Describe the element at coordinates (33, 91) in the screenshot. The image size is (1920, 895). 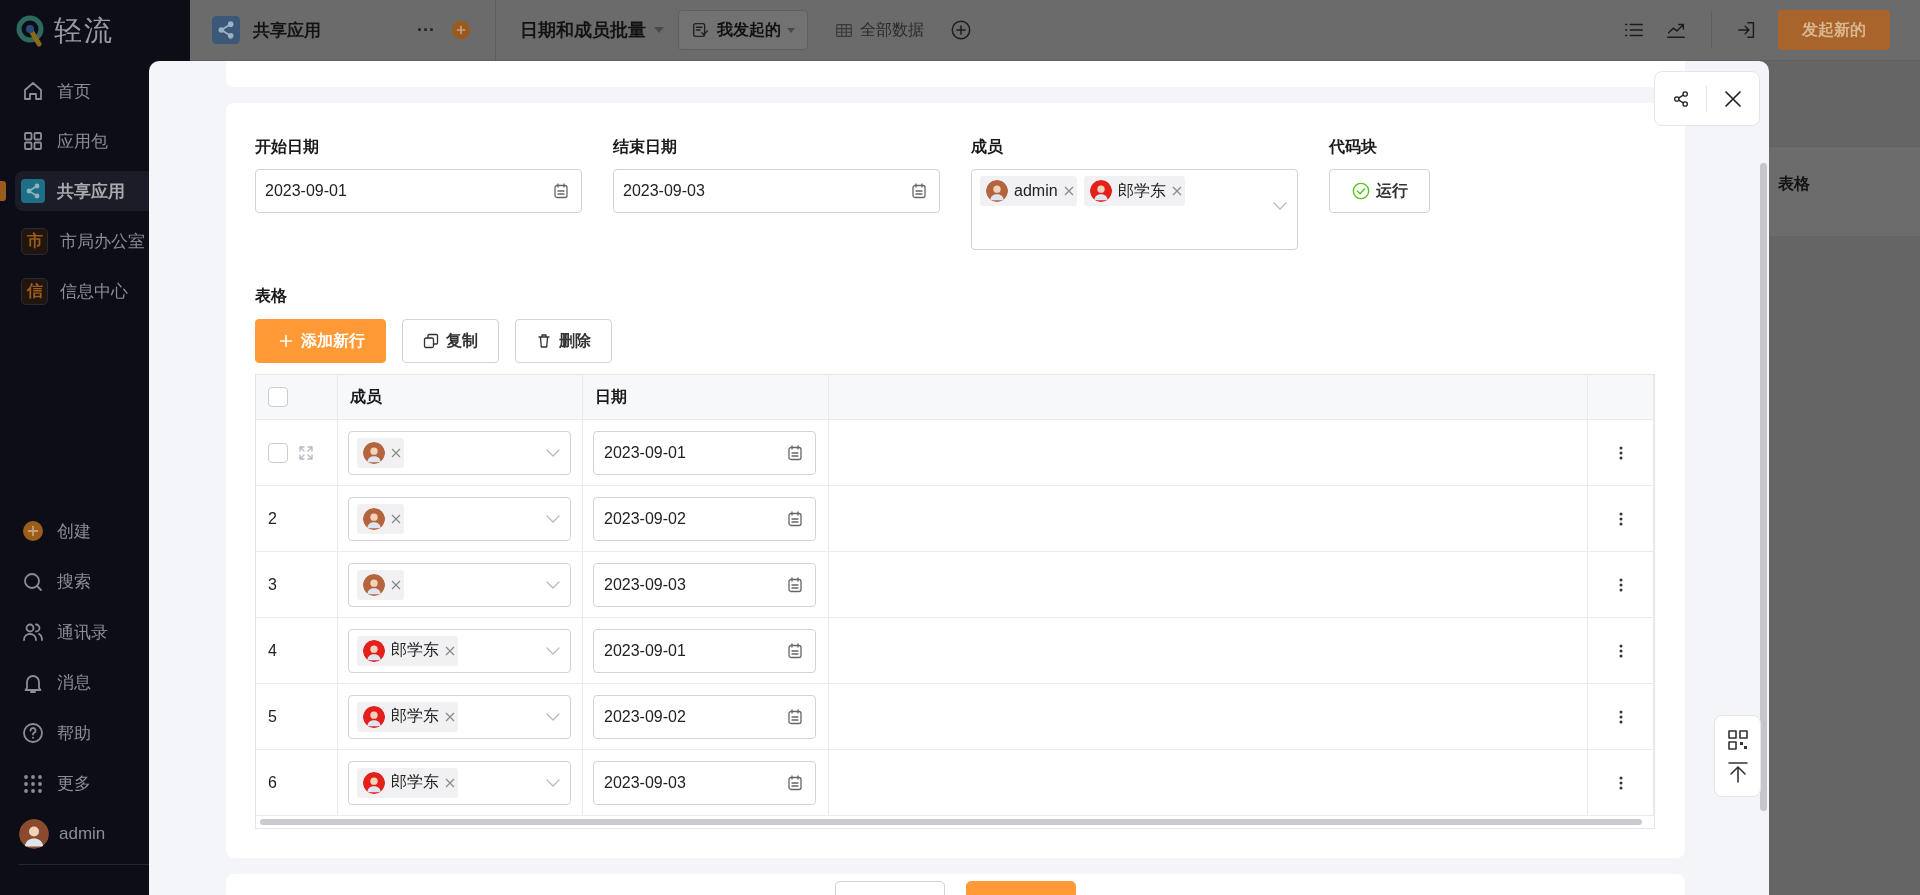
I see `home-icon` at that location.